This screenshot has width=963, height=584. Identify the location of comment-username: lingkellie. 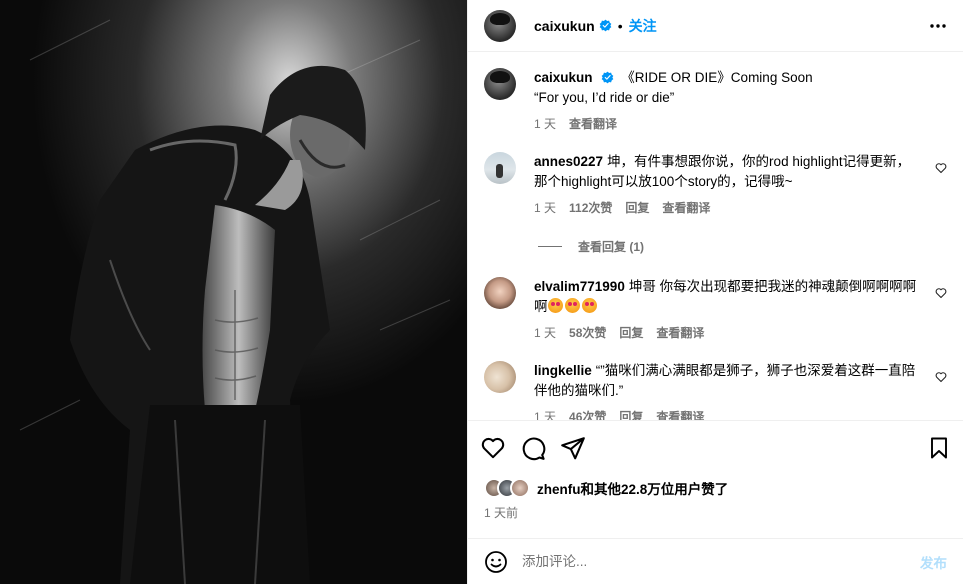
(563, 370).